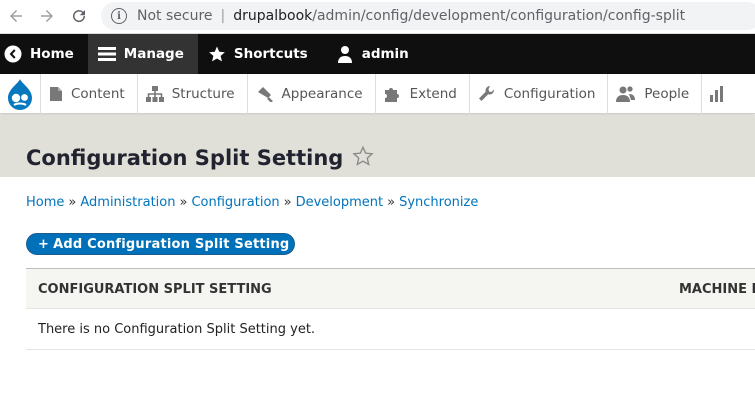 This screenshot has width=755, height=409. I want to click on tray-item-structure-label: Structure, so click(203, 94).